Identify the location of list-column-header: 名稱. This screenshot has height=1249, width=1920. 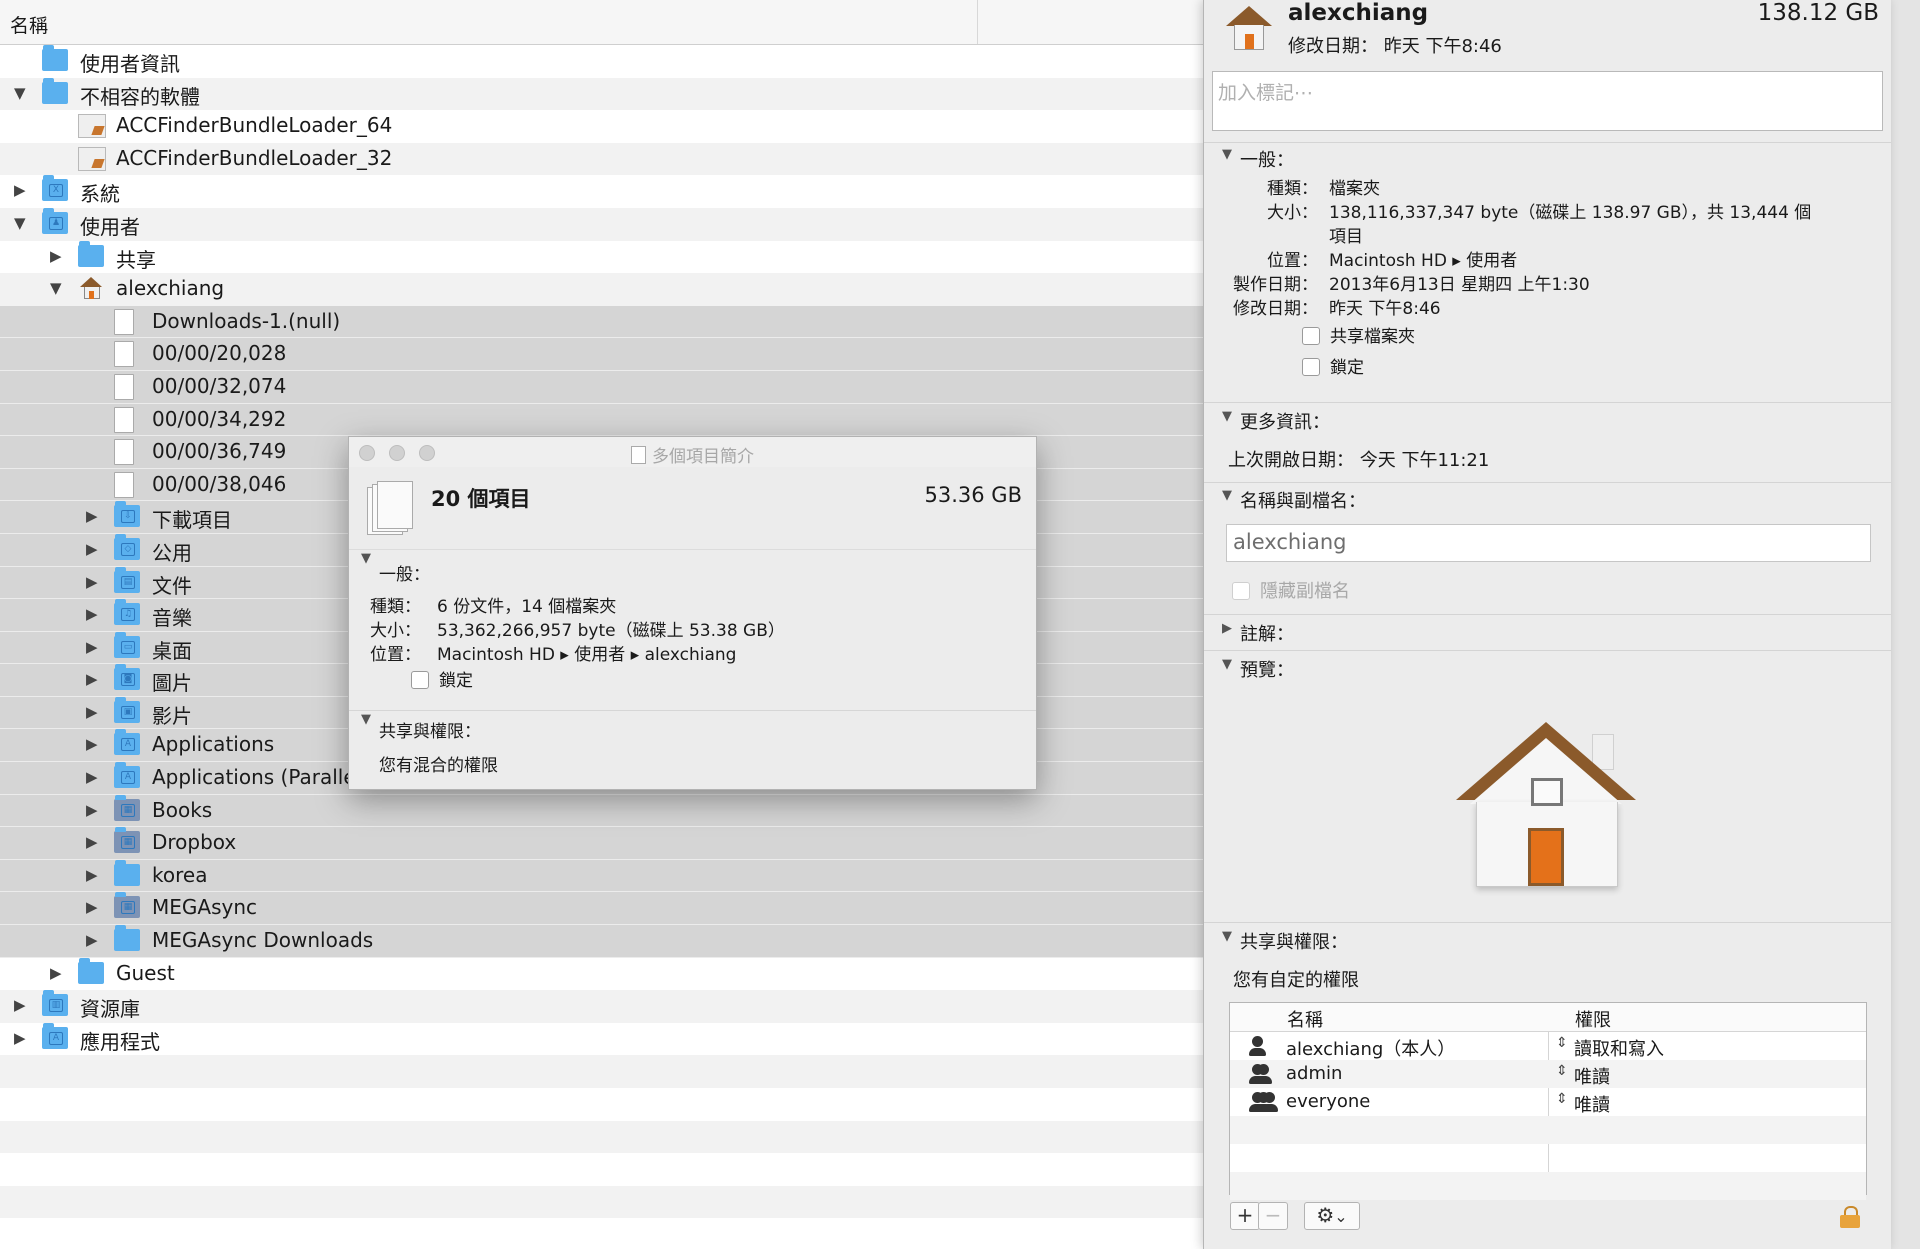
(605, 22).